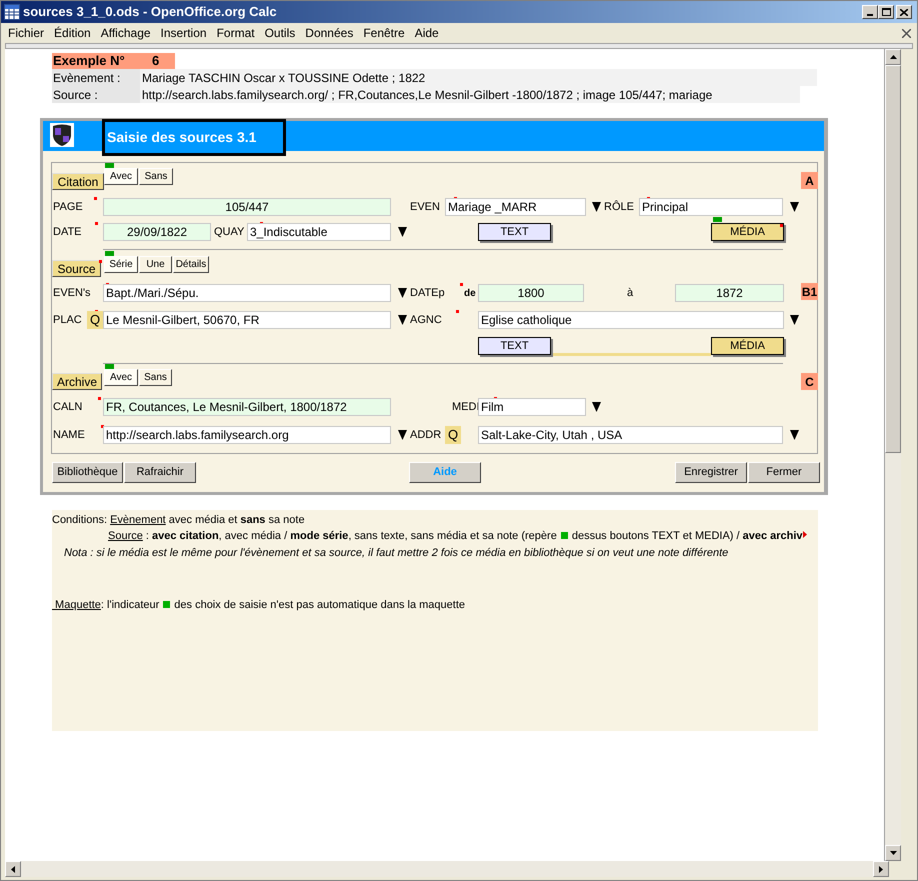 The width and height of the screenshot is (918, 881). I want to click on horizontal-scrollbar, so click(447, 869).